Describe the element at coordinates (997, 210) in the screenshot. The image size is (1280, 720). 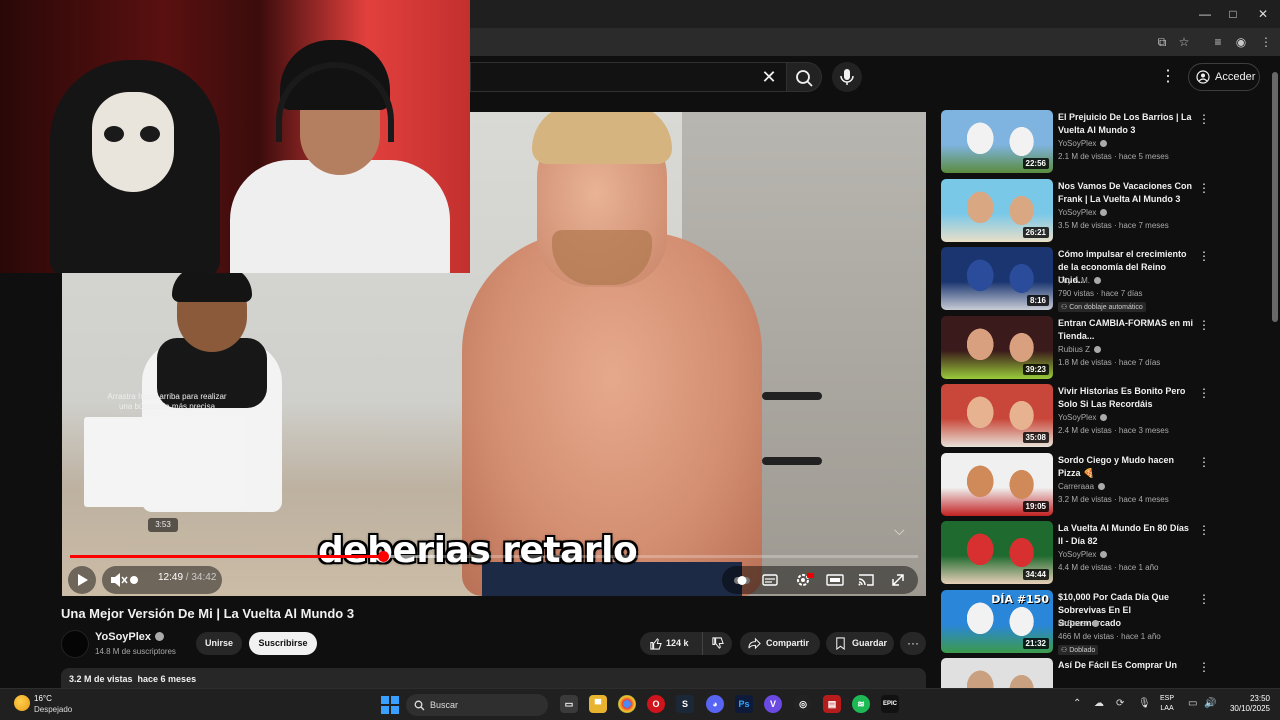
I see `recommendation-thumbnail: 26:21` at that location.